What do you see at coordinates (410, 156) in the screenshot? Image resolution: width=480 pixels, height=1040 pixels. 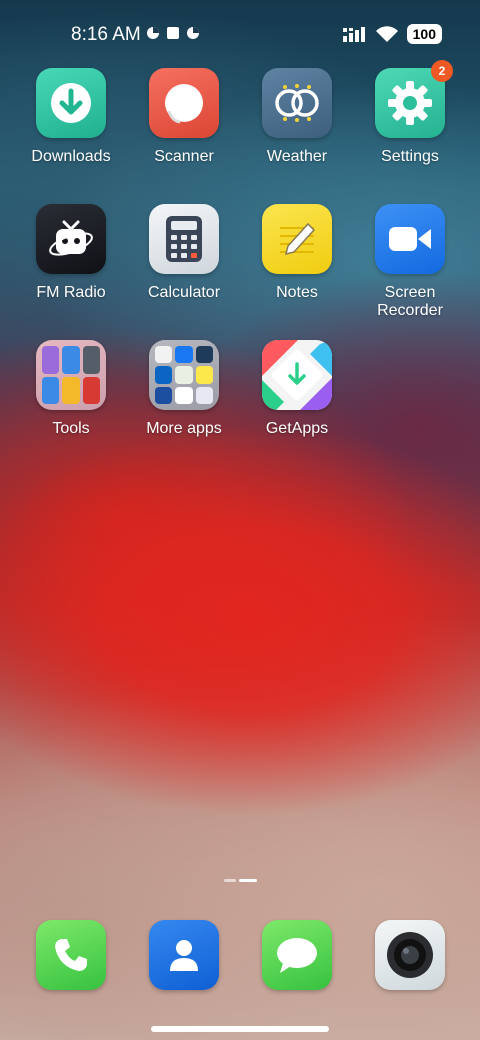 I see `app-label: Settings` at bounding box center [410, 156].